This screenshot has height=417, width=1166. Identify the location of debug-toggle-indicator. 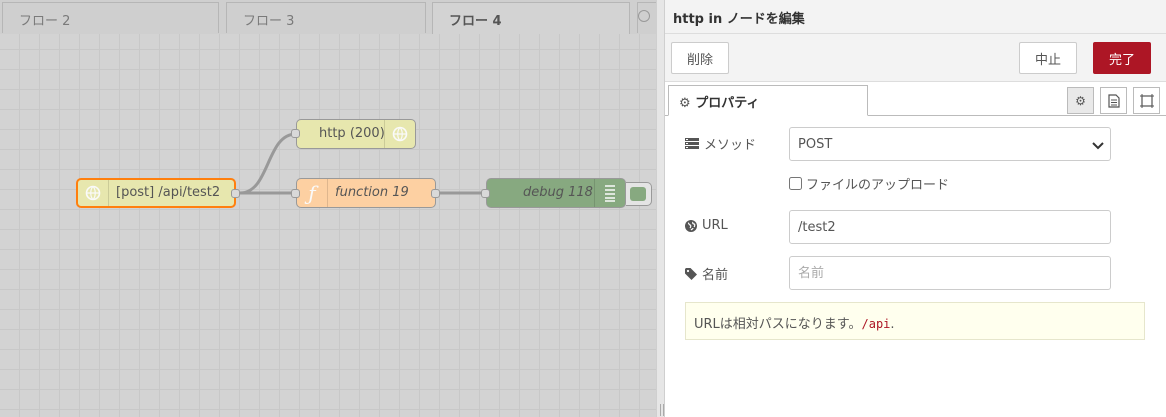
(638, 194).